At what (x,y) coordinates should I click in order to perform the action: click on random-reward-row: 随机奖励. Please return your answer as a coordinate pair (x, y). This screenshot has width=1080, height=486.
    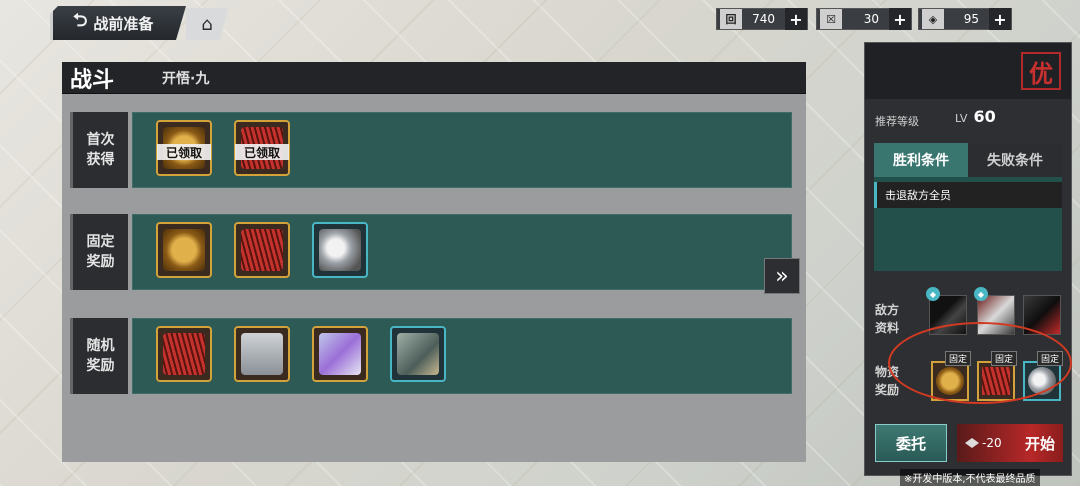
    Looking at the image, I should click on (431, 356).